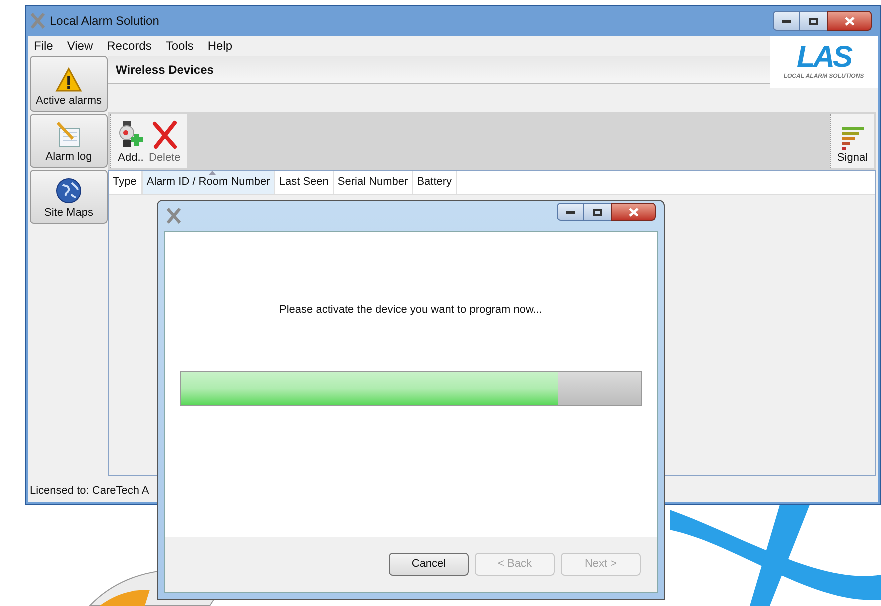 This screenshot has width=881, height=606. I want to click on menu-item: View, so click(80, 46).